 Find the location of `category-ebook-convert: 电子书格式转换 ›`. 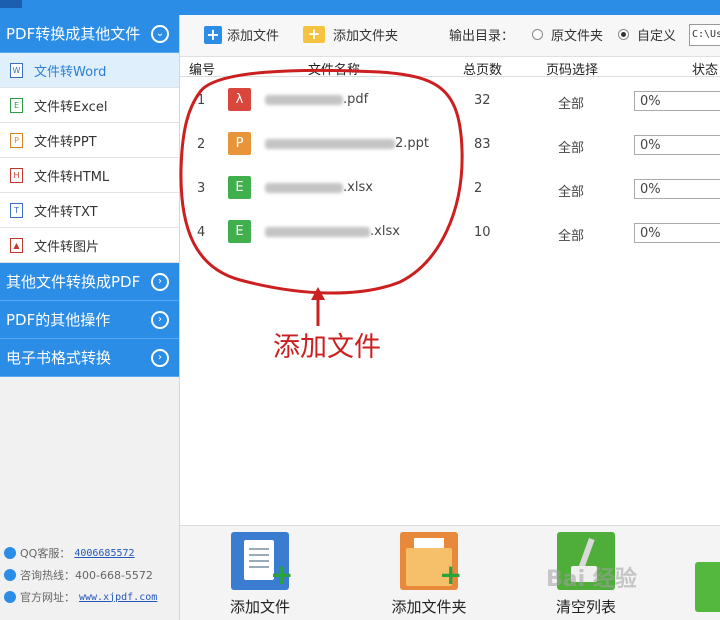

category-ebook-convert: 电子书格式转换 › is located at coordinates (89, 358).